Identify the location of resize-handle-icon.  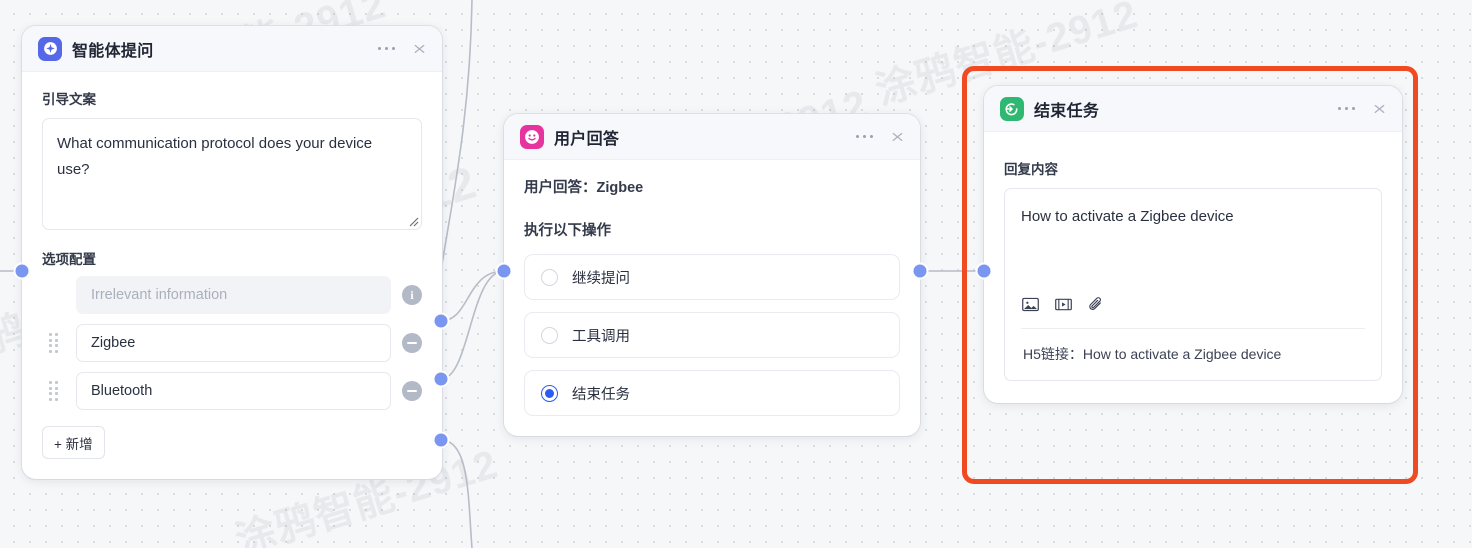
(412, 220).